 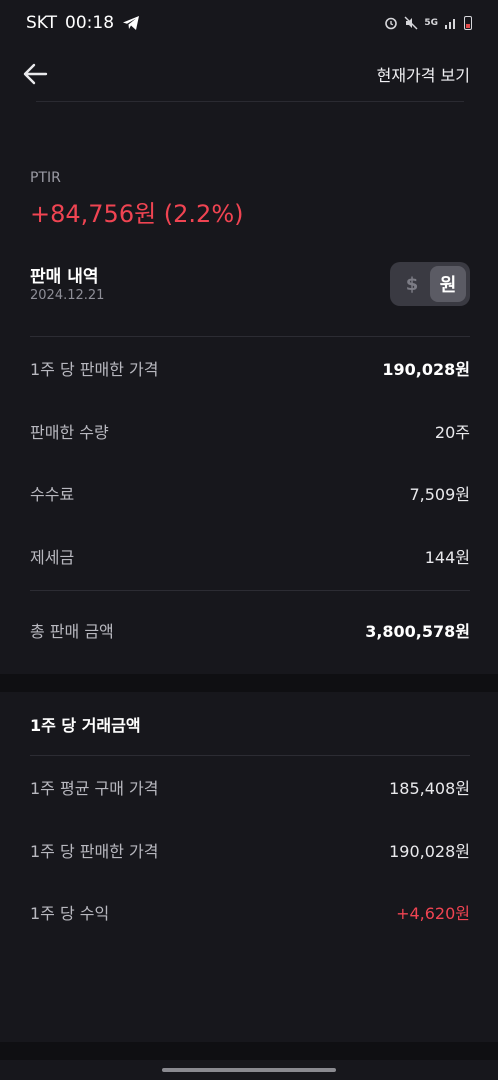 I want to click on currency-option-won: 원, so click(x=448, y=284).